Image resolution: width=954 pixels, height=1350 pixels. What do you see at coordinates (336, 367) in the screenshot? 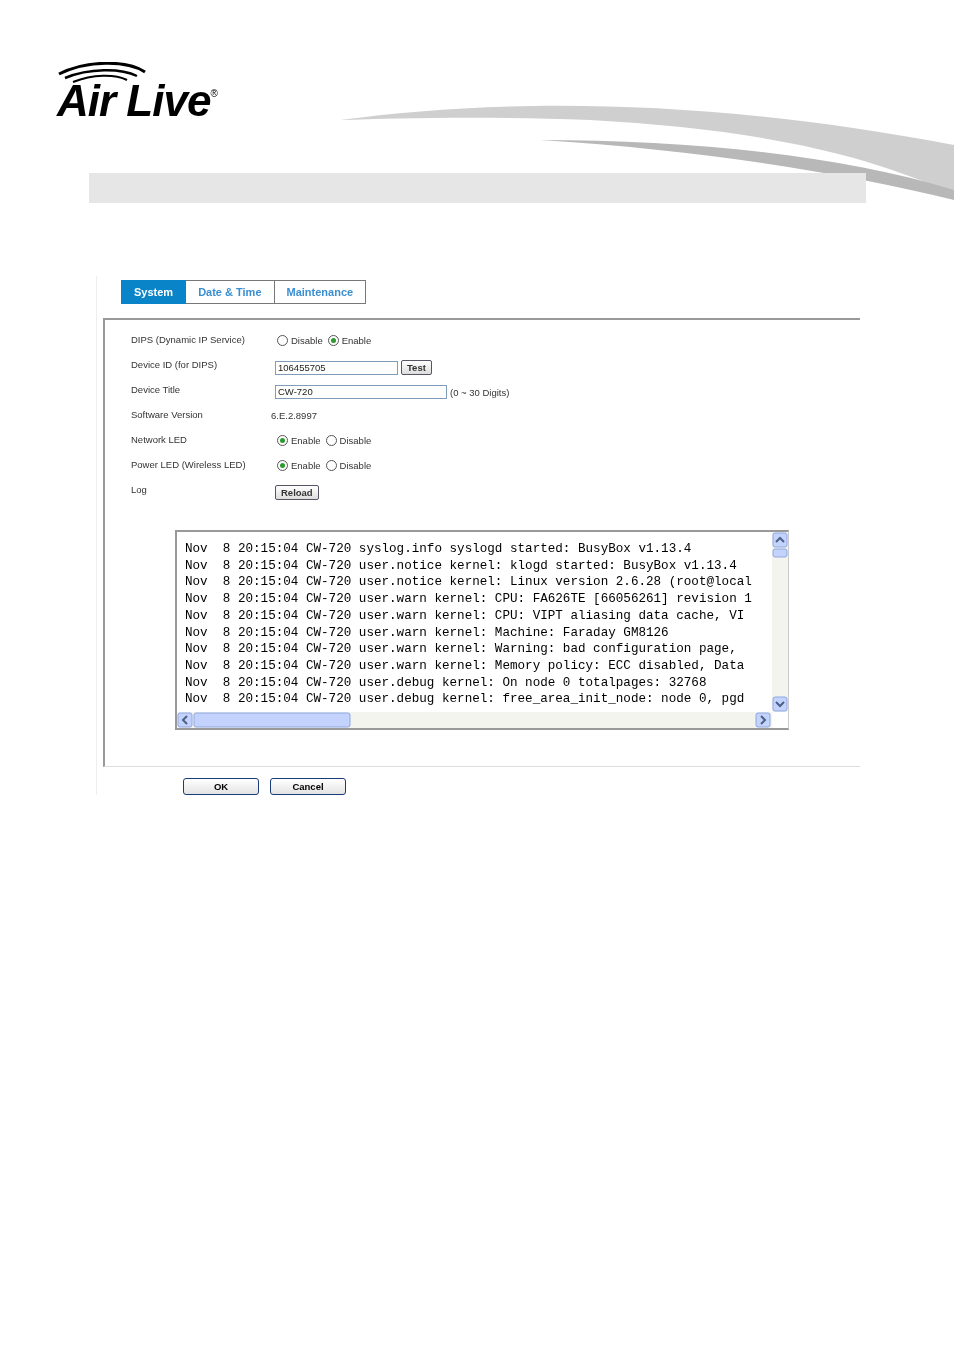
I see `text-field: 106455705` at bounding box center [336, 367].